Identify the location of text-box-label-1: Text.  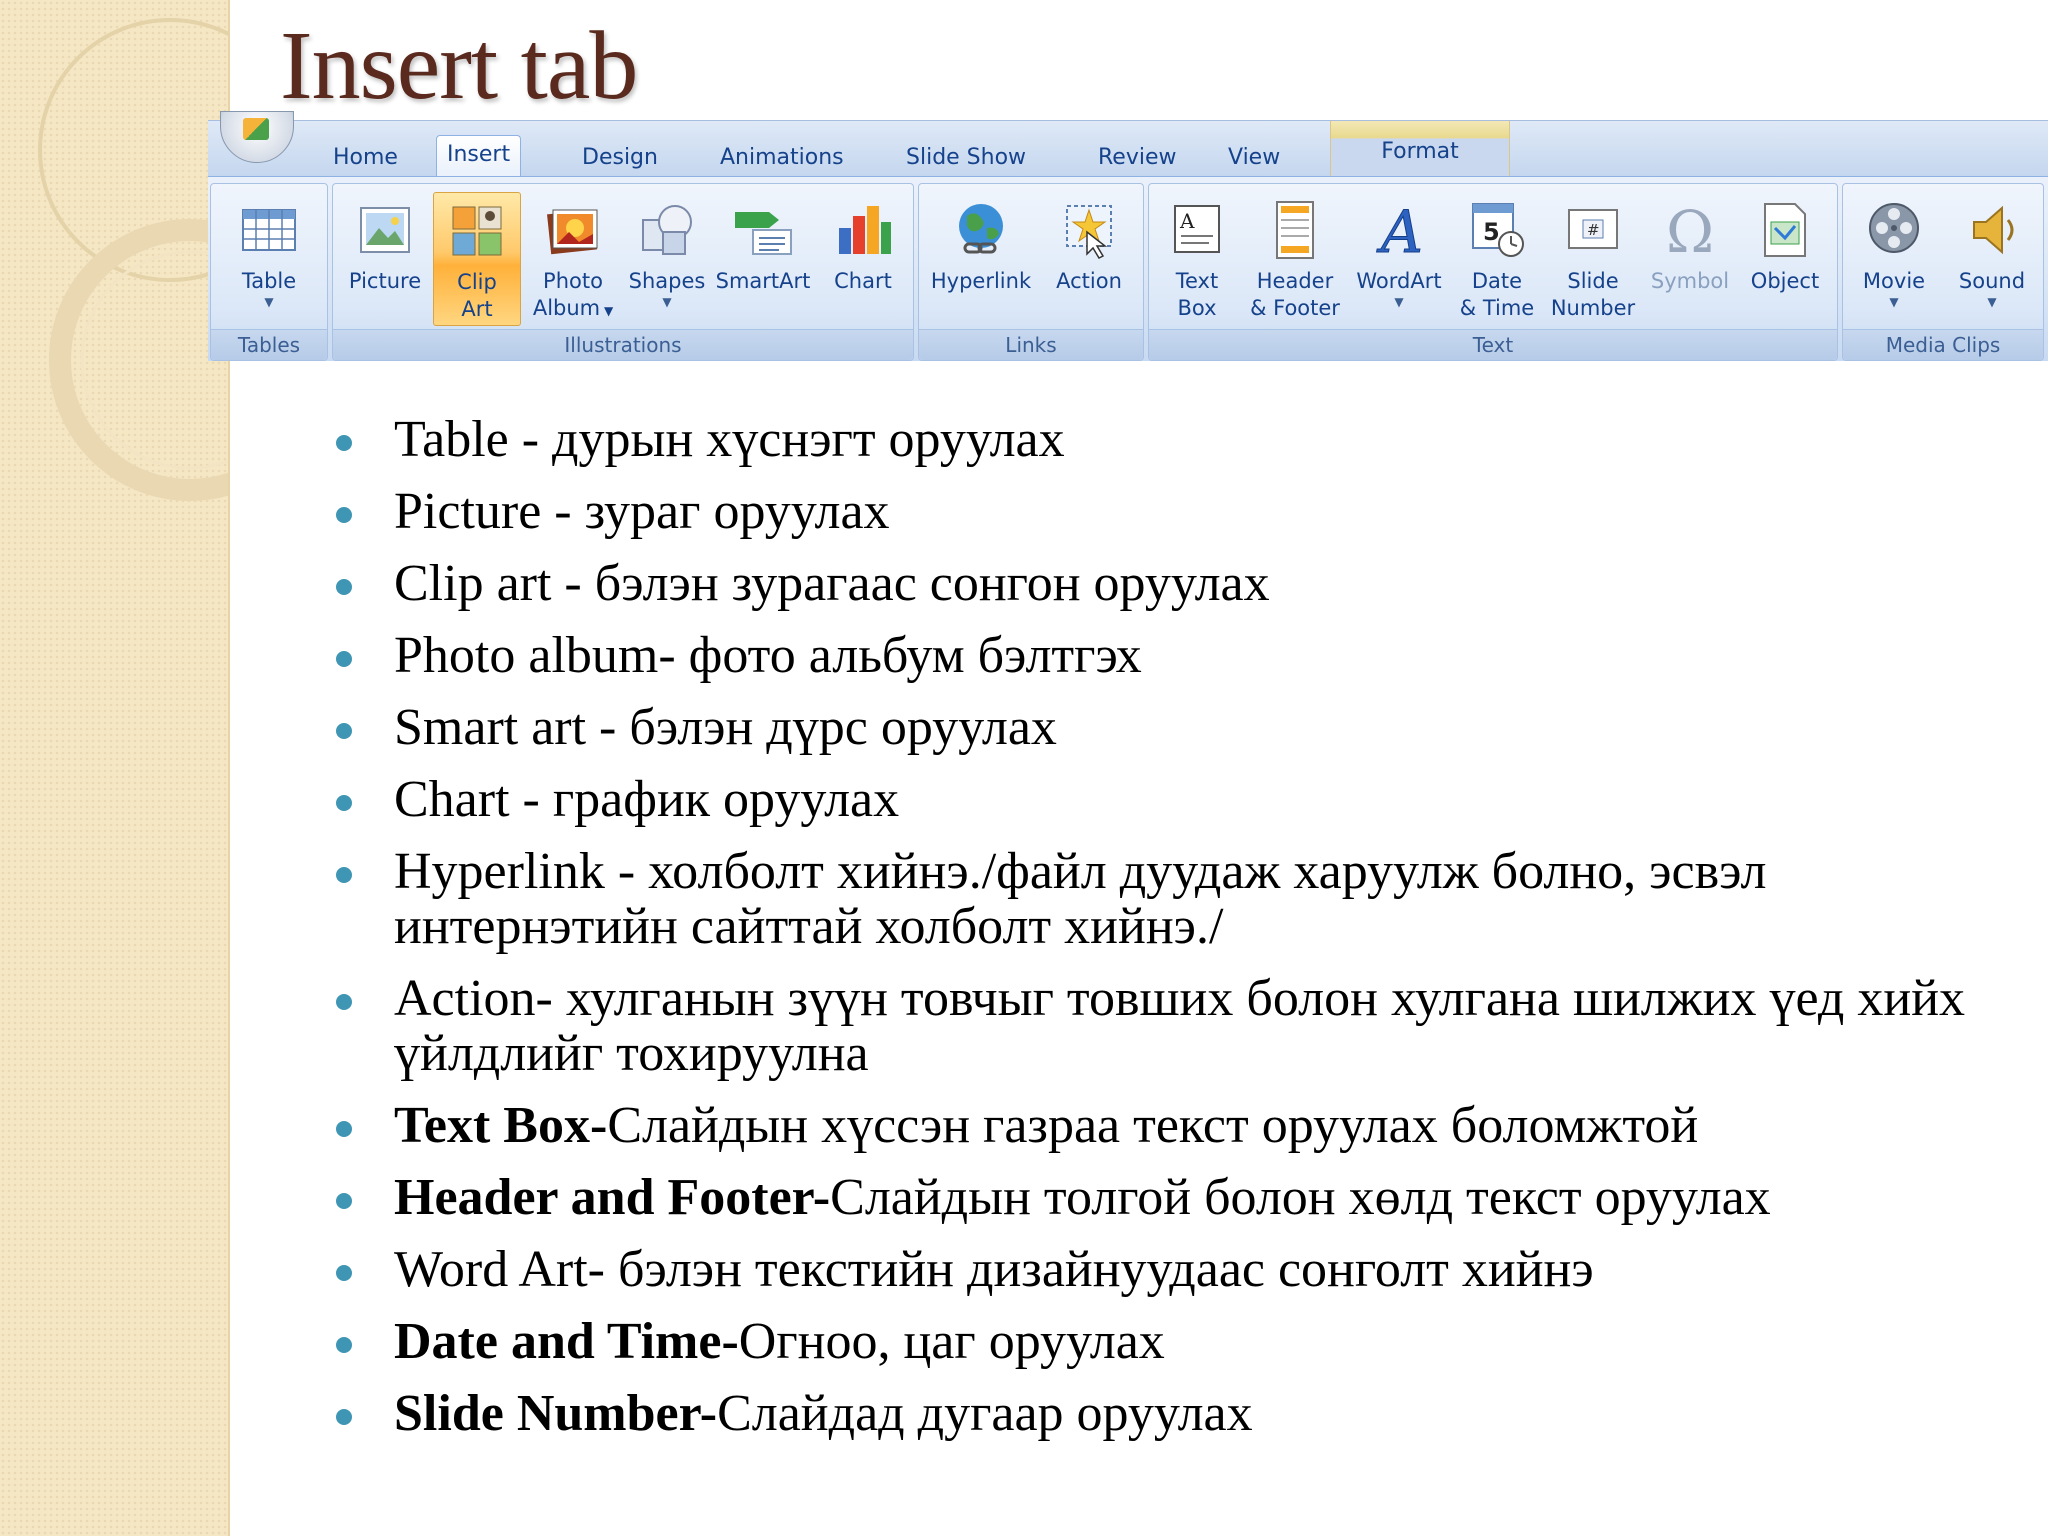
(1197, 281).